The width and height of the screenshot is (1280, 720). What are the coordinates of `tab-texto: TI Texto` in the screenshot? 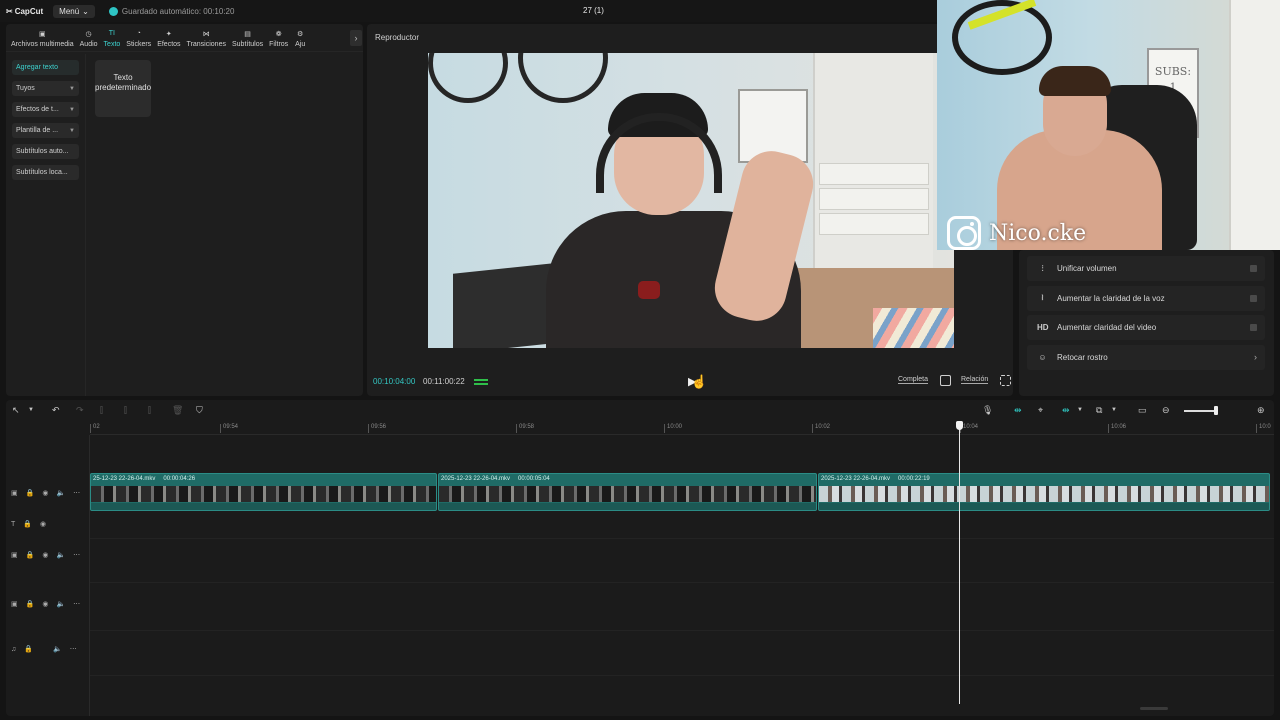 It's located at (112, 39).